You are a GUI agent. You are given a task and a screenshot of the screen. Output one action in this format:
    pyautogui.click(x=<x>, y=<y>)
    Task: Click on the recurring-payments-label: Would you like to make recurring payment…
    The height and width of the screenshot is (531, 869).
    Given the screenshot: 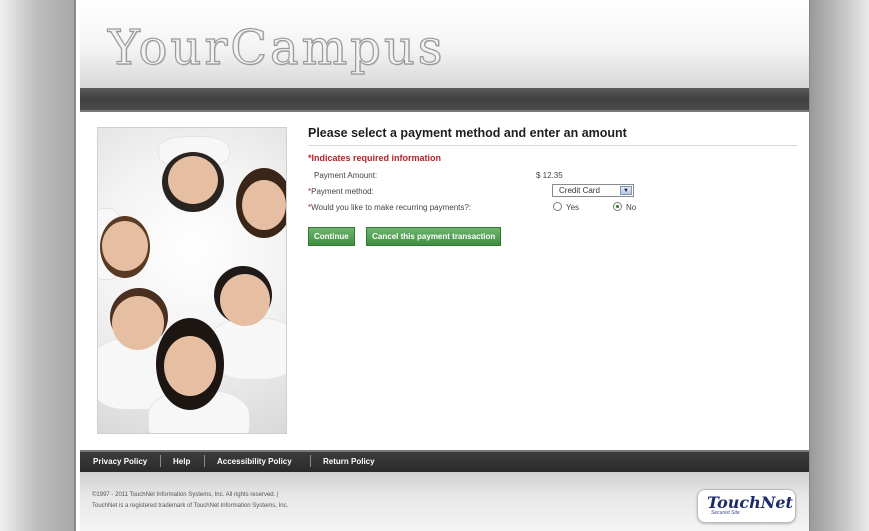 What is the action you would take?
    pyautogui.click(x=391, y=207)
    